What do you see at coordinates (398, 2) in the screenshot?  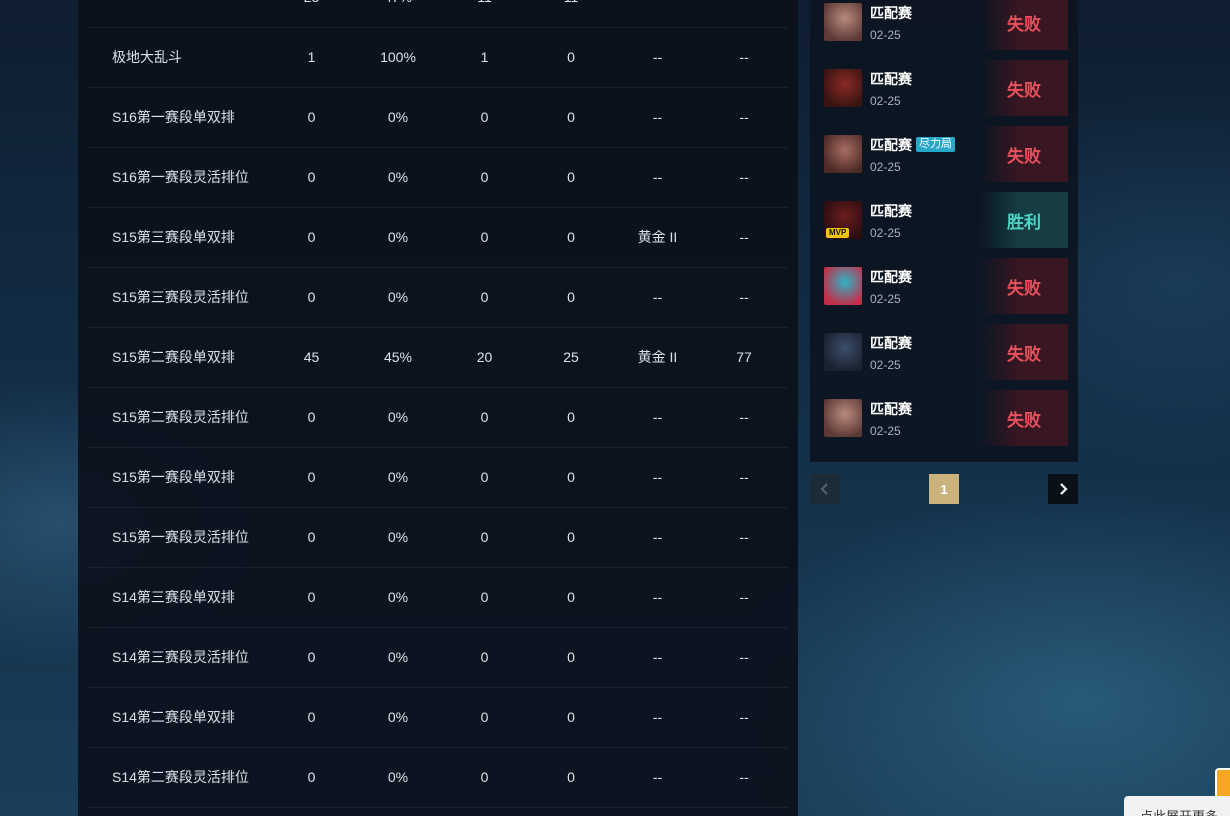 I see `win-rate-cell: 47%` at bounding box center [398, 2].